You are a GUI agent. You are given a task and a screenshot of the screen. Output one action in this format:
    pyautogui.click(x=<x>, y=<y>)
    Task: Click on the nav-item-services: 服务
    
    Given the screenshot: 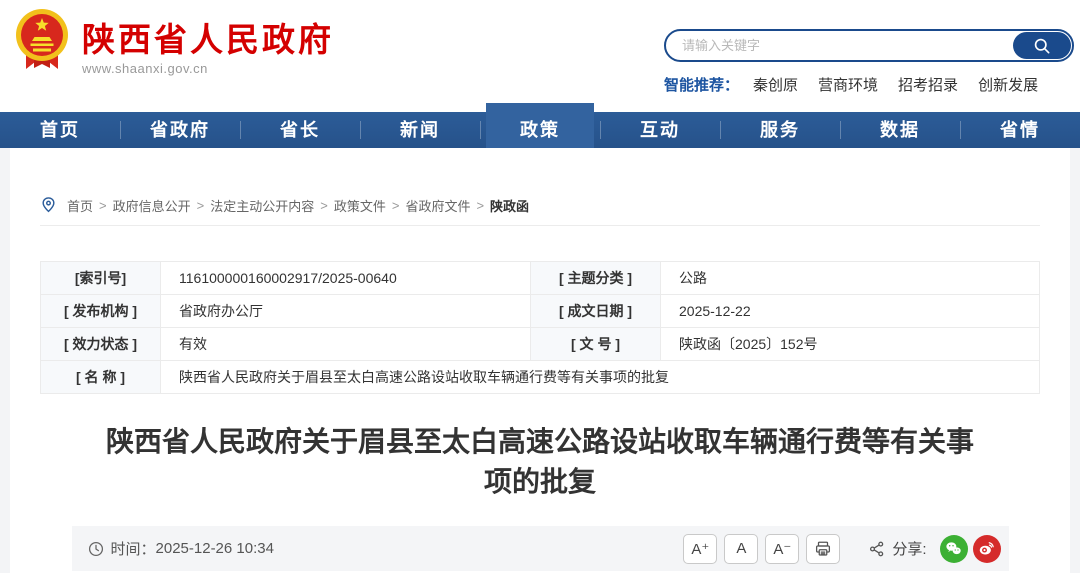 What is the action you would take?
    pyautogui.click(x=780, y=130)
    